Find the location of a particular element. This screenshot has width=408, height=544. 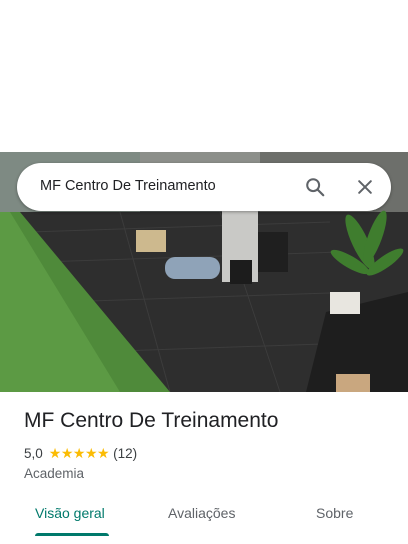

search-icon is located at coordinates (315, 187).